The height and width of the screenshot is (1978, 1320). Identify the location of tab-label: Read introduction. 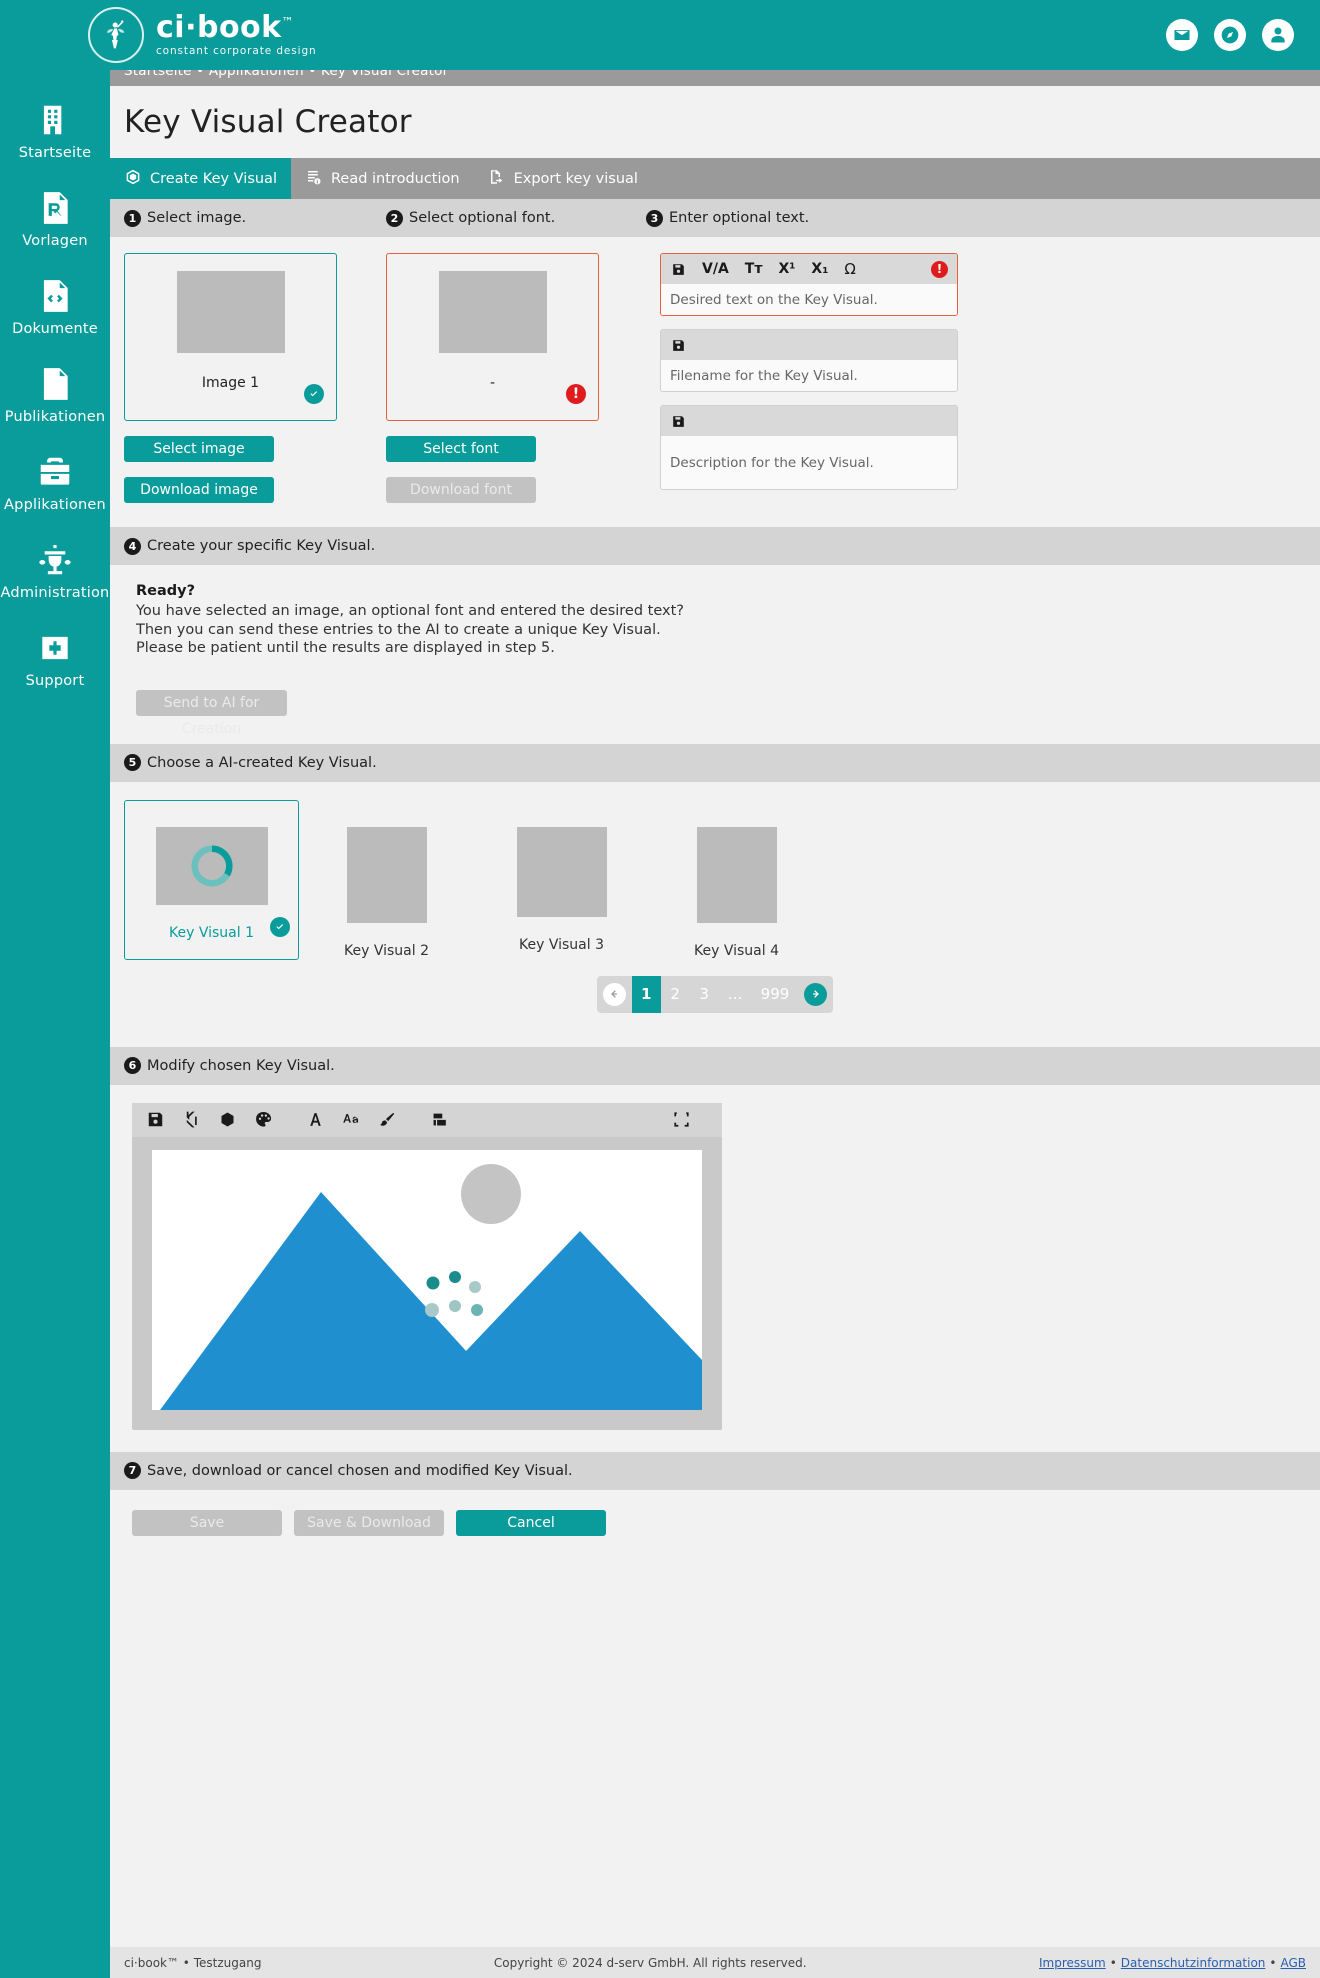
(395, 178).